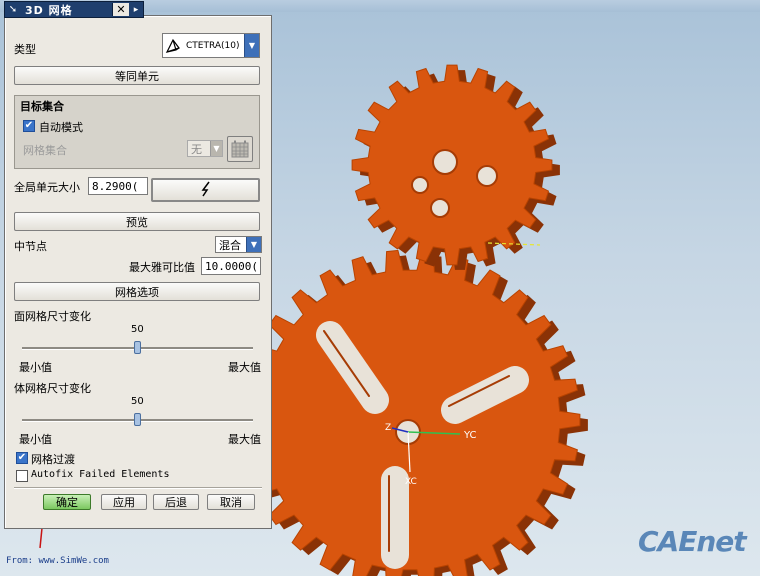 The image size is (760, 576). What do you see at coordinates (22, 476) in the screenshot?
I see `autofix-checkbox` at bounding box center [22, 476].